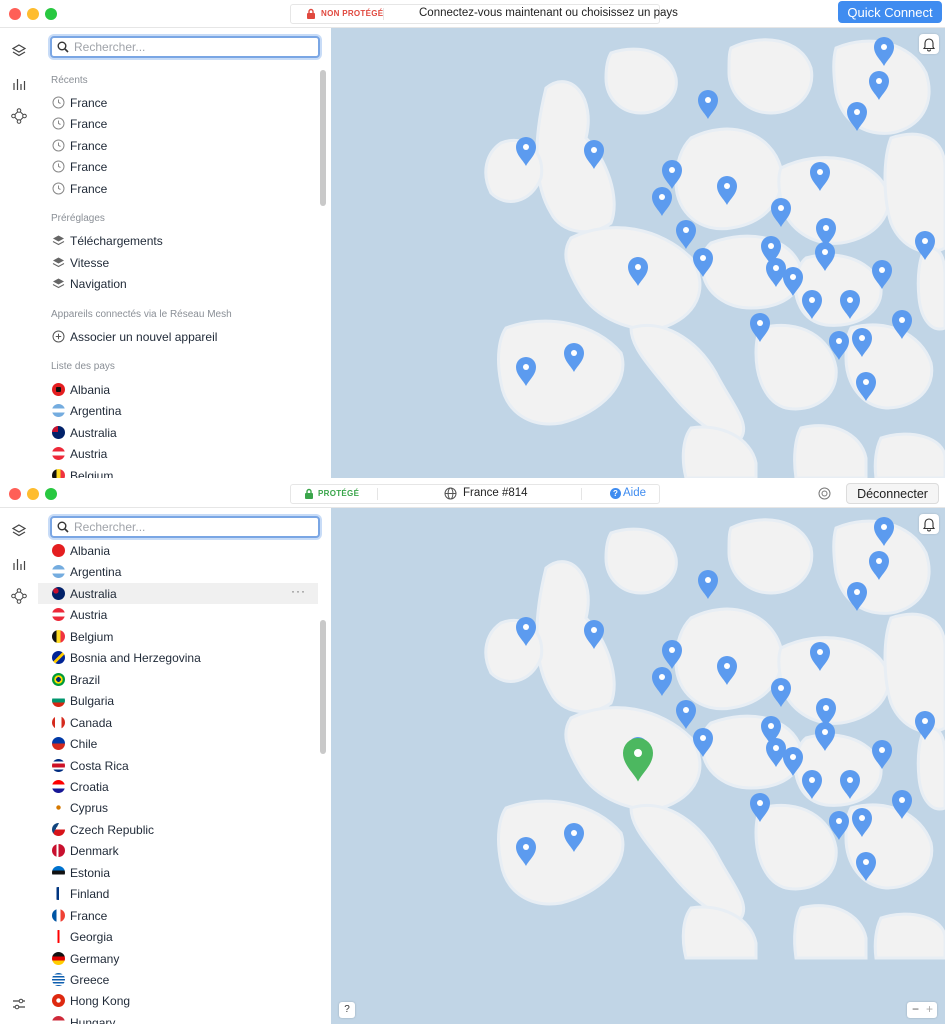  What do you see at coordinates (178, 936) in the screenshot?
I see `country-item: Georgia` at bounding box center [178, 936].